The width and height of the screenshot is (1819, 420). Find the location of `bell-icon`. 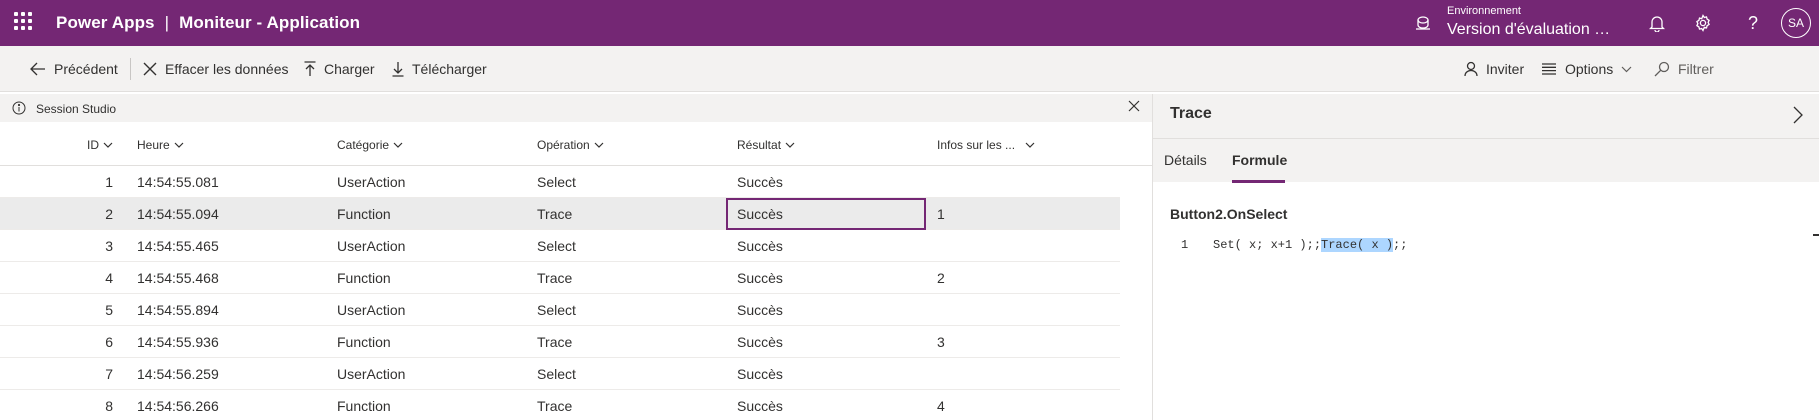

bell-icon is located at coordinates (1657, 23).